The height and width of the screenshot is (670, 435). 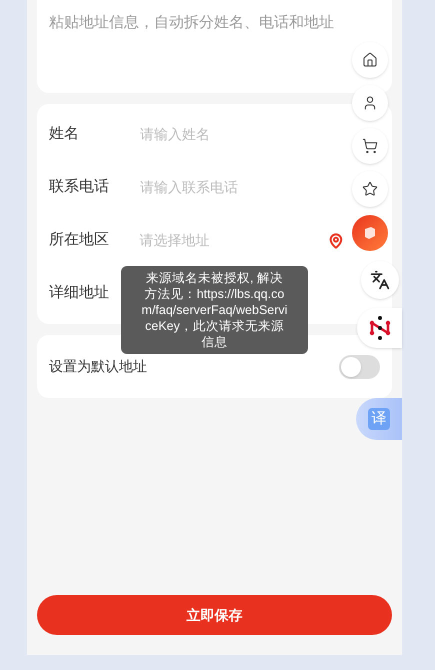 I want to click on default-address-label: 设置为默认地址, so click(x=98, y=366).